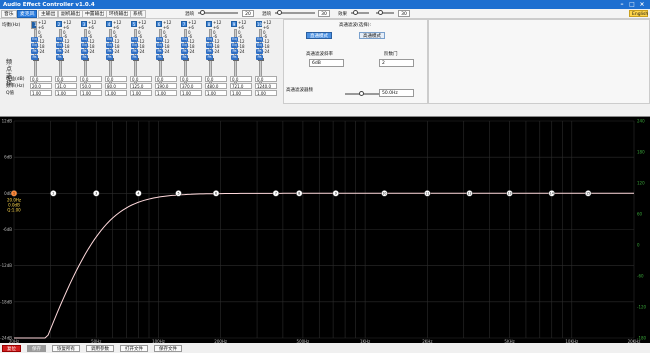 The image size is (650, 353). Describe the element at coordinates (404, 13) in the screenshot. I see `effect-value: 30` at that location.